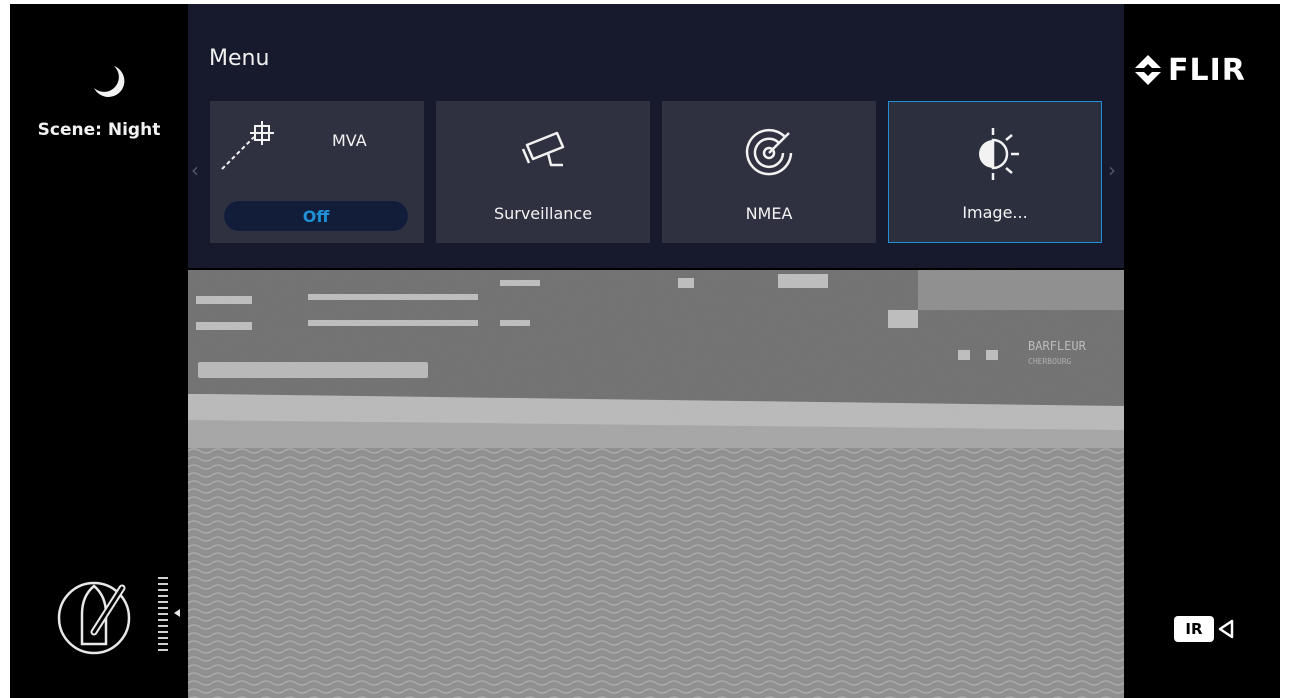  What do you see at coordinates (1194, 629) in the screenshot?
I see `ir-mode-label: IR` at bounding box center [1194, 629].